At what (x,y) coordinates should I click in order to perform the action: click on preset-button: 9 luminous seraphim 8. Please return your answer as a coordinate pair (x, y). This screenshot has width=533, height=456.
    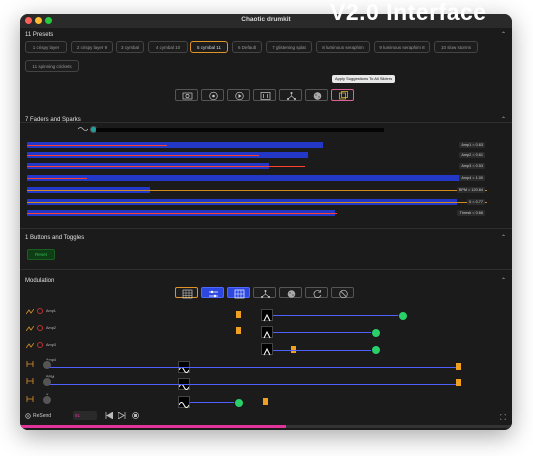
    Looking at the image, I should click on (402, 47).